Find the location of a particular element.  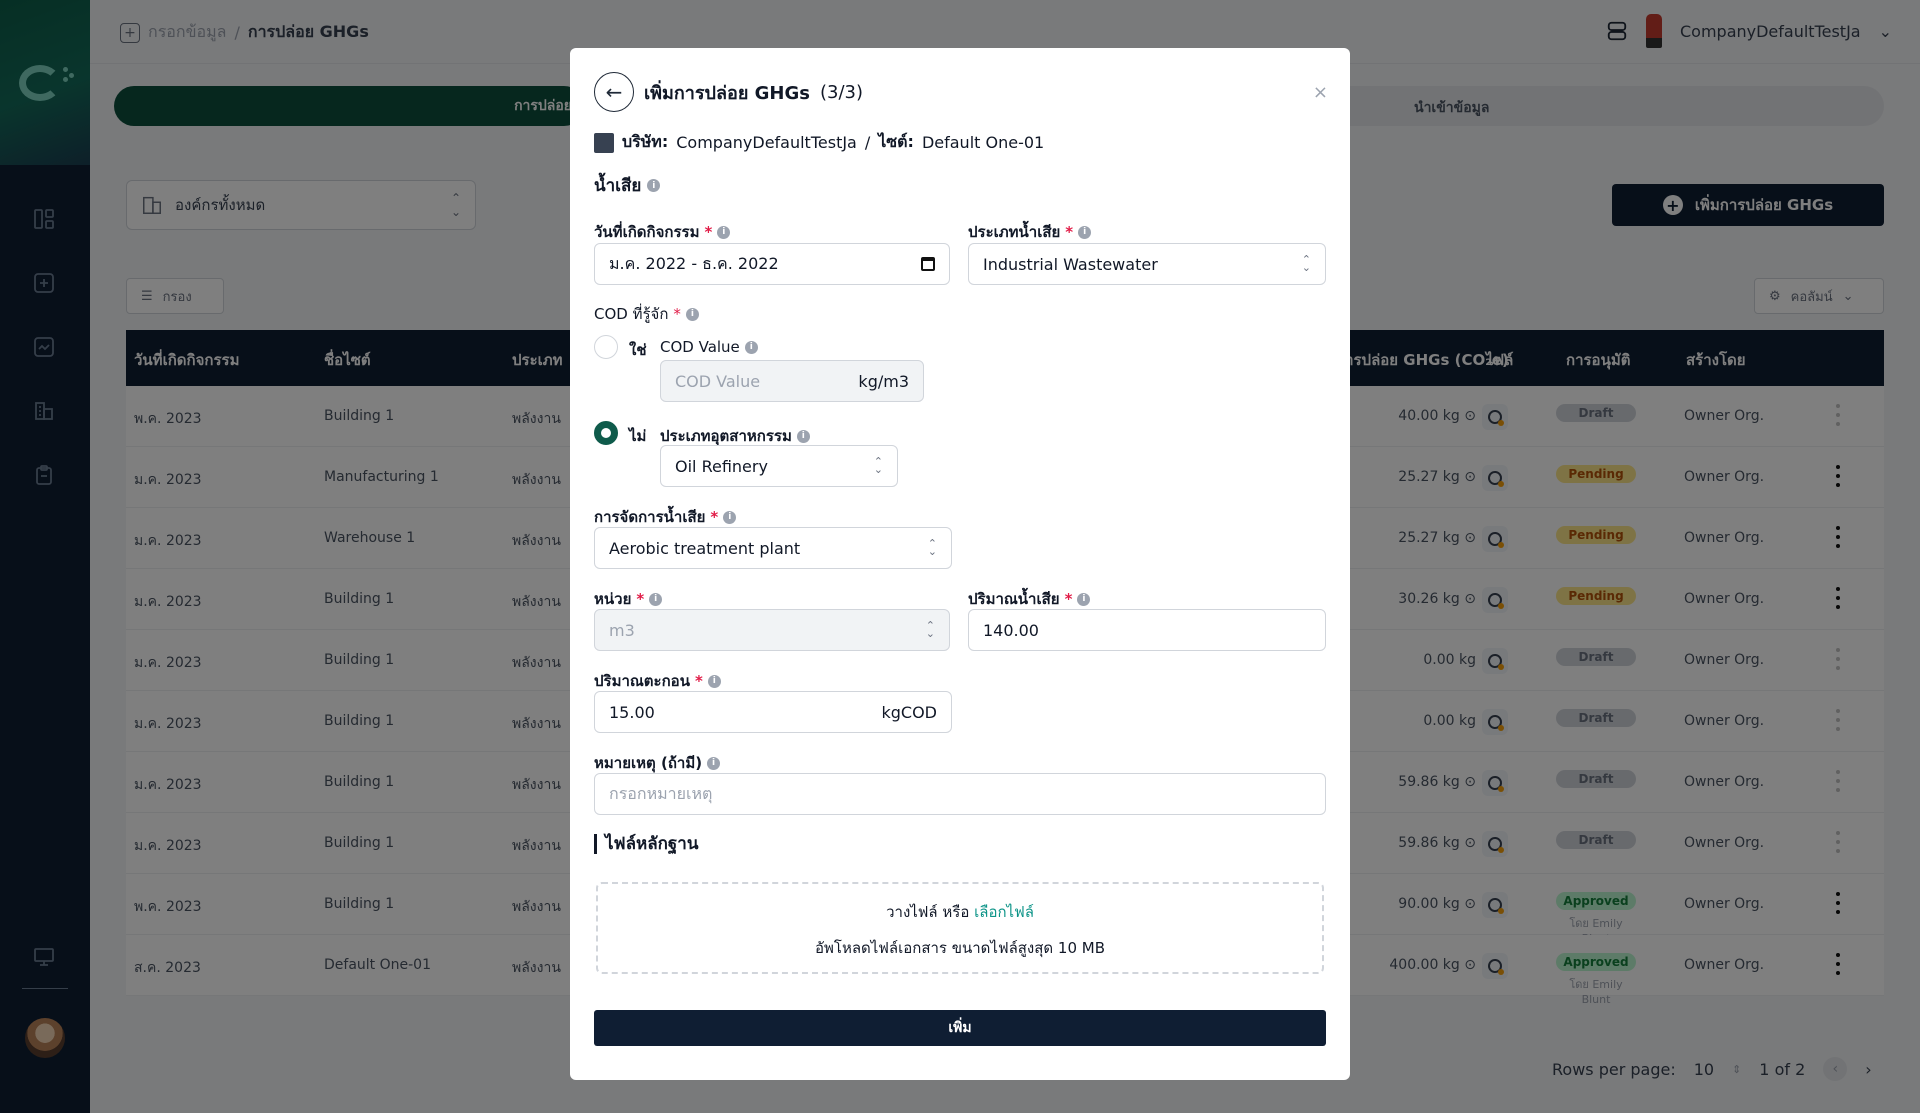

wastewater-type-select: Industrial Wastewater ⌃ ⌄ is located at coordinates (1147, 264).